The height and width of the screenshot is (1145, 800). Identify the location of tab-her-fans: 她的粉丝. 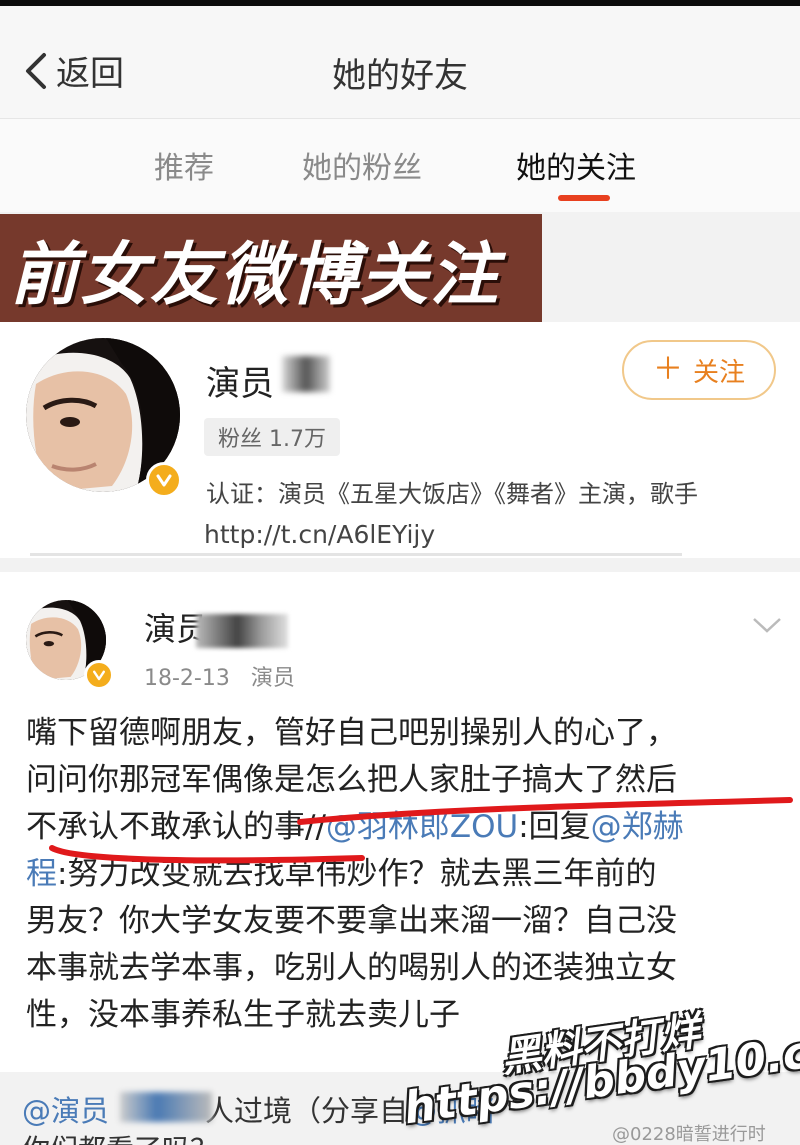
(362, 165).